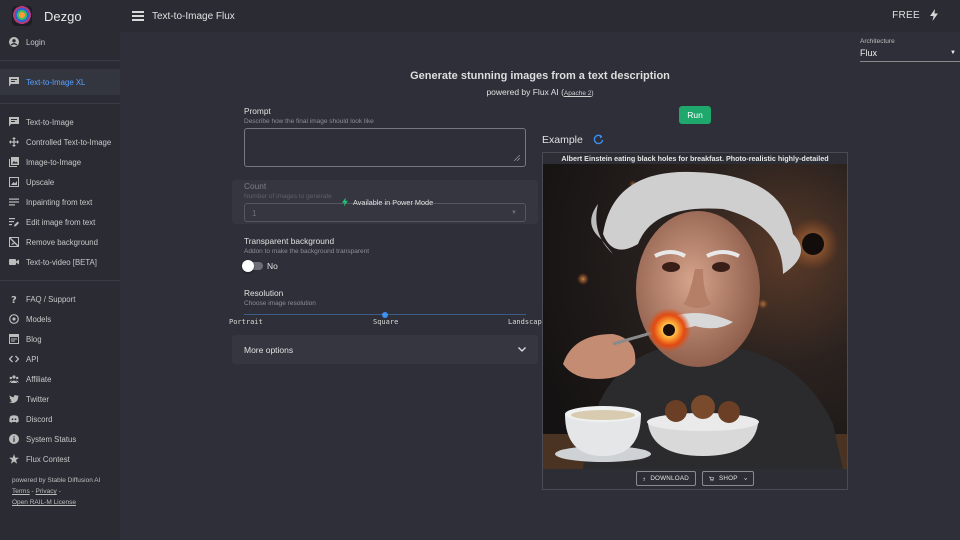 The image size is (960, 540). I want to click on sidebar-item-system-status: System Status, so click(60, 439).